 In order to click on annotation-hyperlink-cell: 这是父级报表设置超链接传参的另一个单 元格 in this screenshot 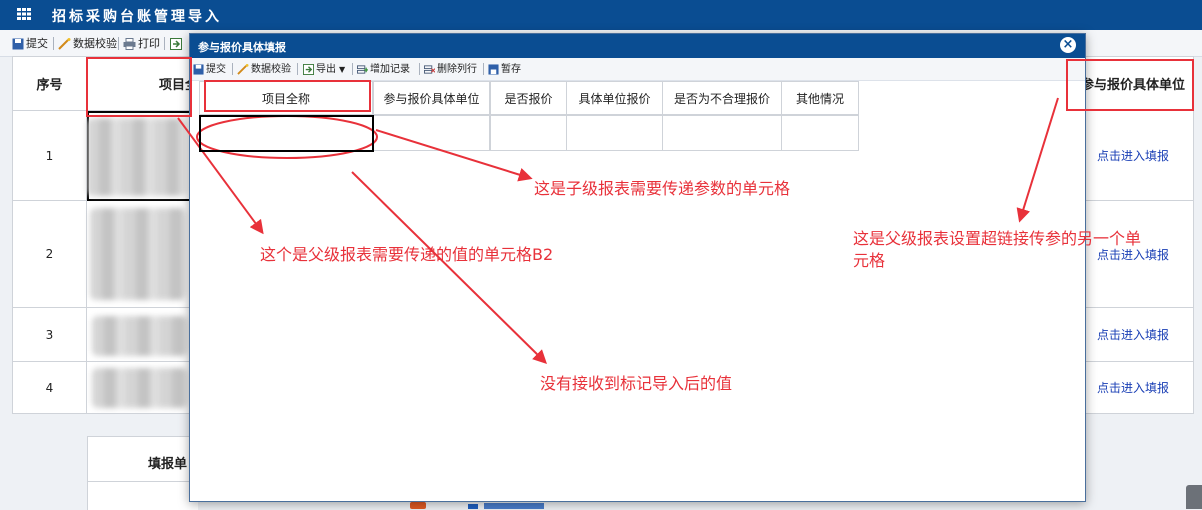, I will do `click(997, 249)`.